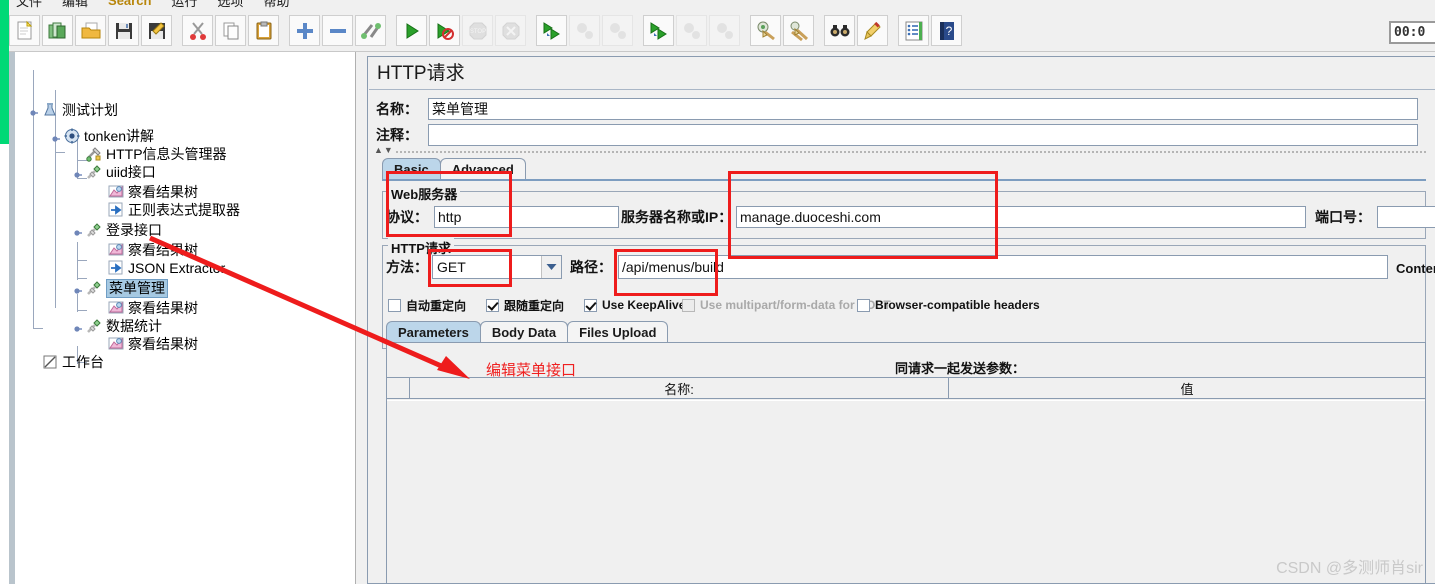 This screenshot has width=1435, height=584. I want to click on tab-parameters: Parameters, so click(433, 332).